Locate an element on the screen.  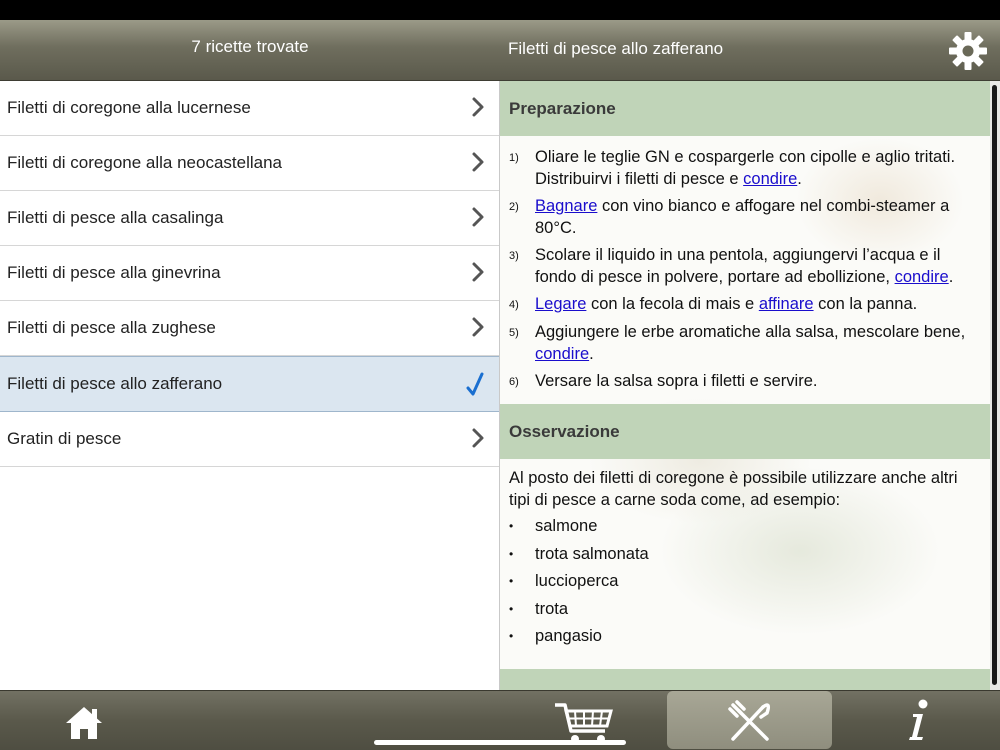
step-text-segment: con la panna. is located at coordinates (865, 304).